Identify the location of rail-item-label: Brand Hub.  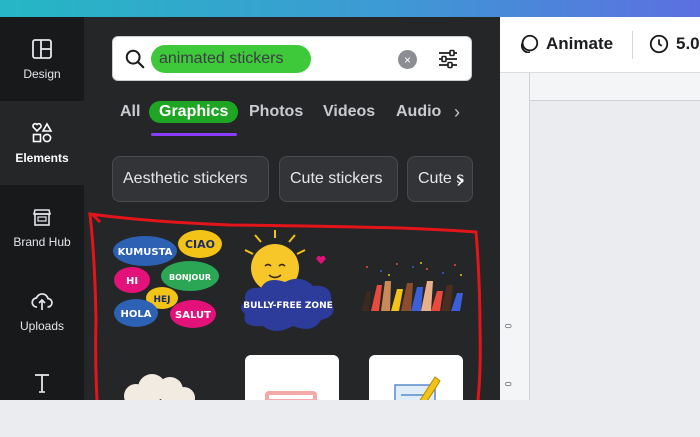
(42, 242).